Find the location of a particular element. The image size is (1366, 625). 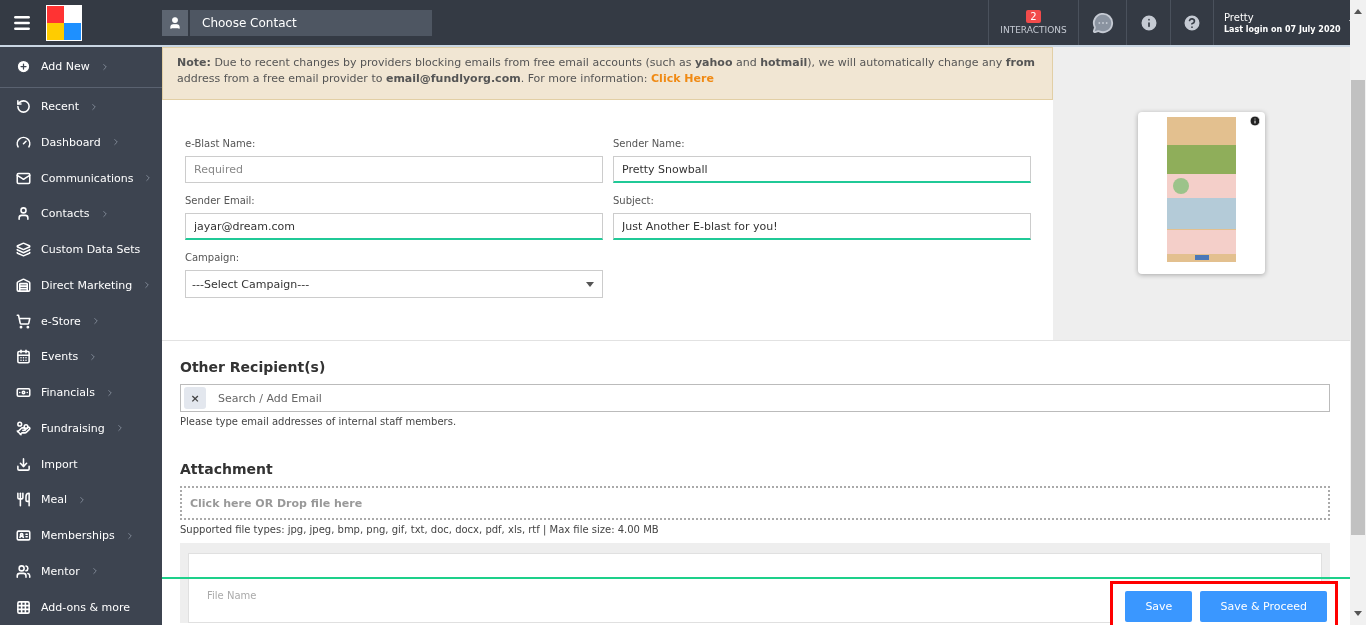

grid-icon is located at coordinates (23, 607).